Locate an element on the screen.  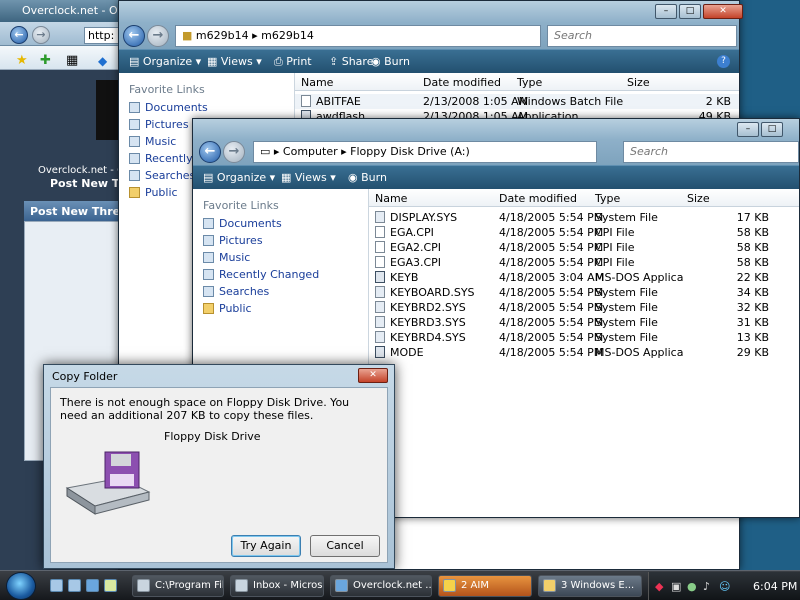
taskbar-item-aim: 2 AIM is located at coordinates (485, 586).